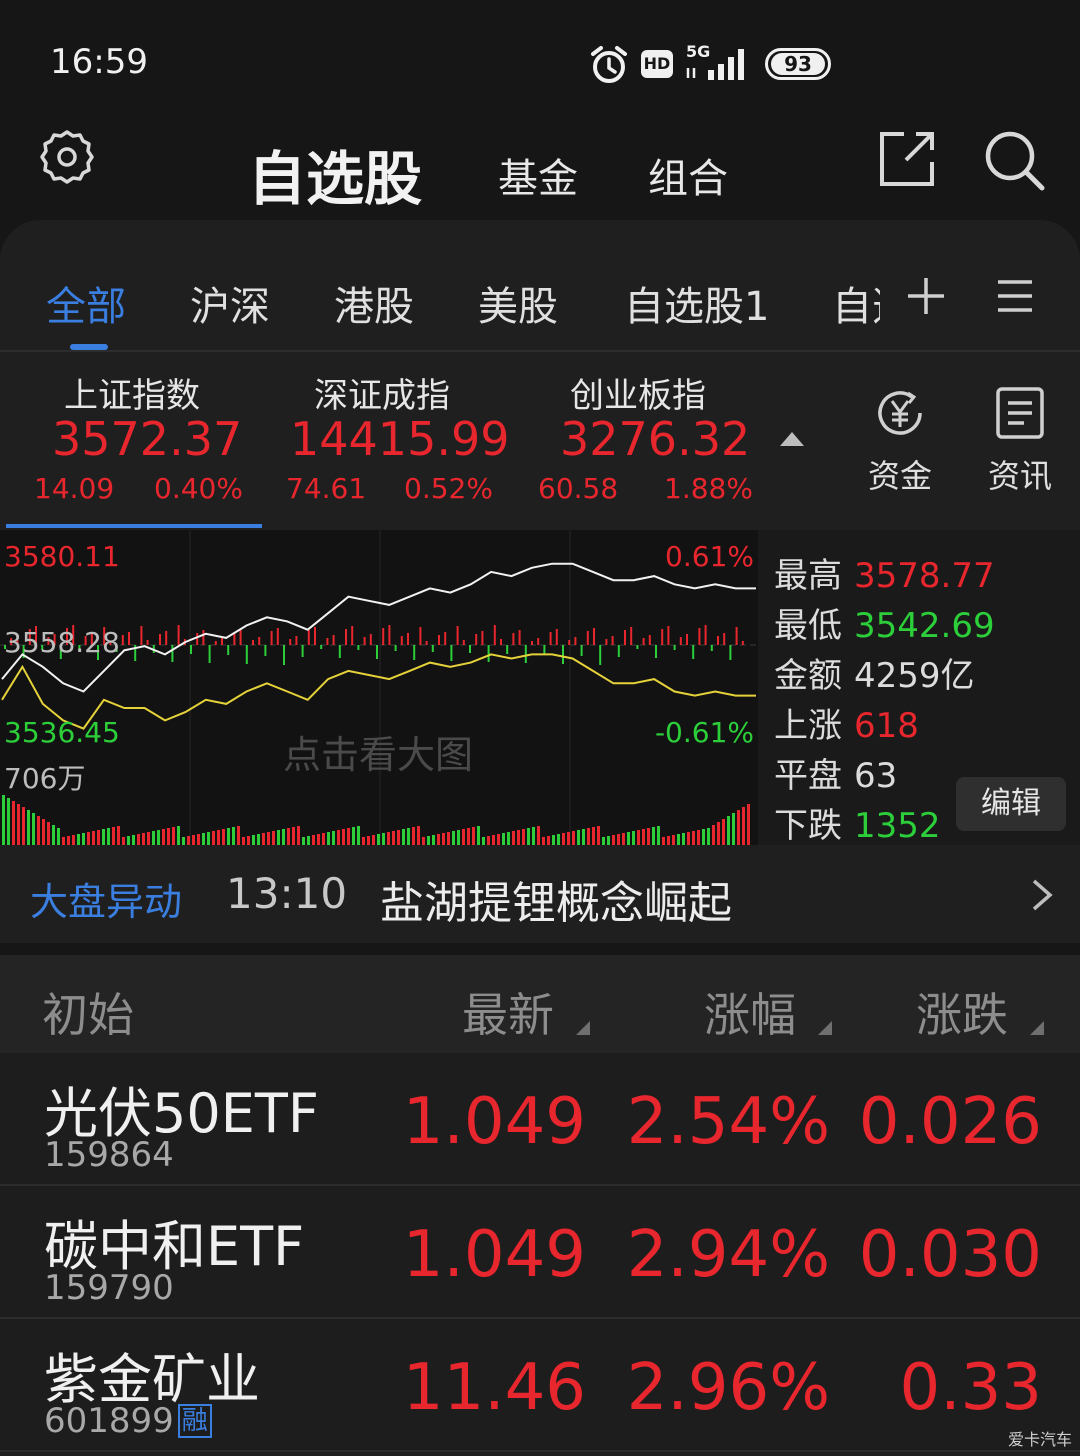 Image resolution: width=1080 pixels, height=1456 pixels. Describe the element at coordinates (639, 442) in the screenshot. I see `index-card-chinext: 创业板指 3276.32 60.58 1.88%` at that location.